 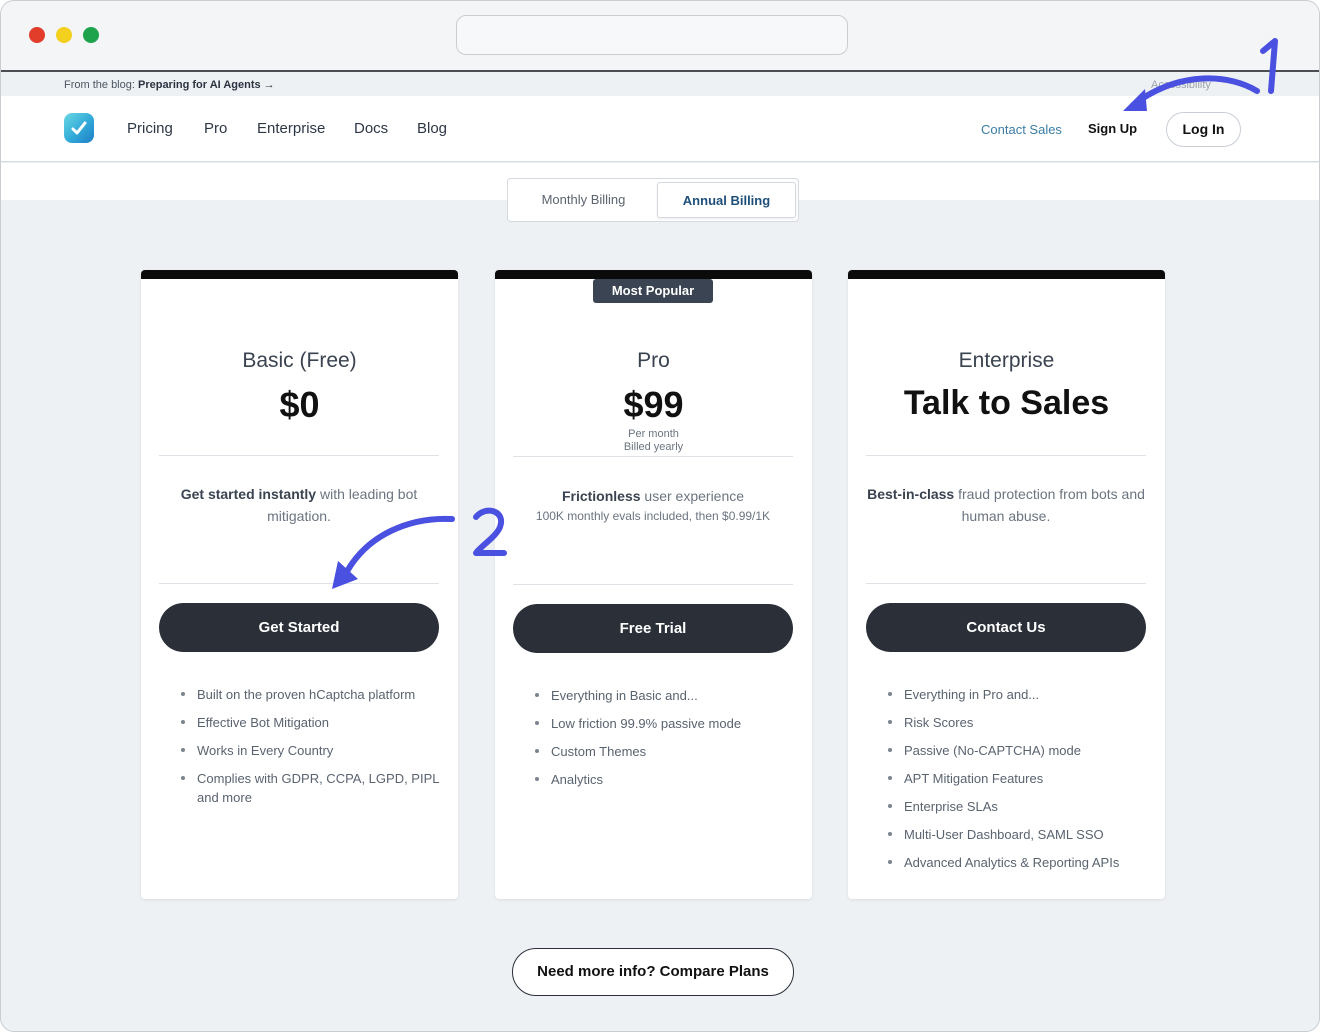 I want to click on address-bar, so click(x=652, y=35).